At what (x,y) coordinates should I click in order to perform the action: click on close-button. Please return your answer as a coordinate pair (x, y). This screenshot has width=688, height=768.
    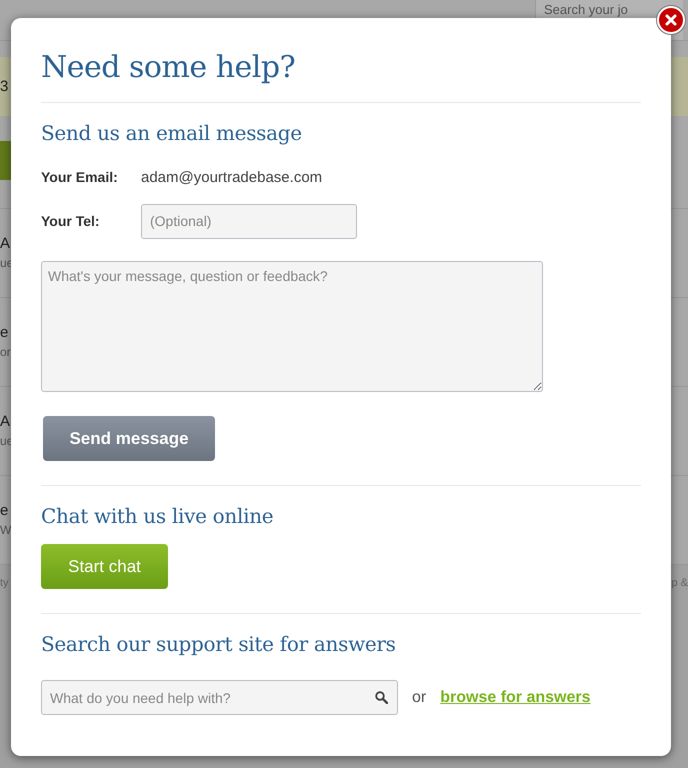
    Looking at the image, I should click on (671, 20).